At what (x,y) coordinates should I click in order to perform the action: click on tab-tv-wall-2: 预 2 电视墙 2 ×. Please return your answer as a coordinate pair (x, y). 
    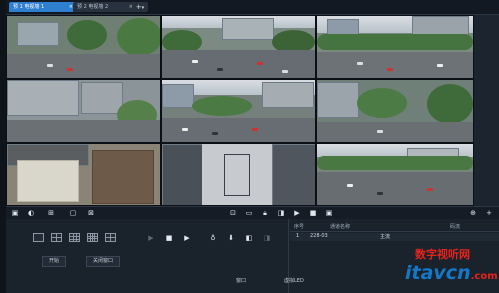
    Looking at the image, I should click on (105, 7).